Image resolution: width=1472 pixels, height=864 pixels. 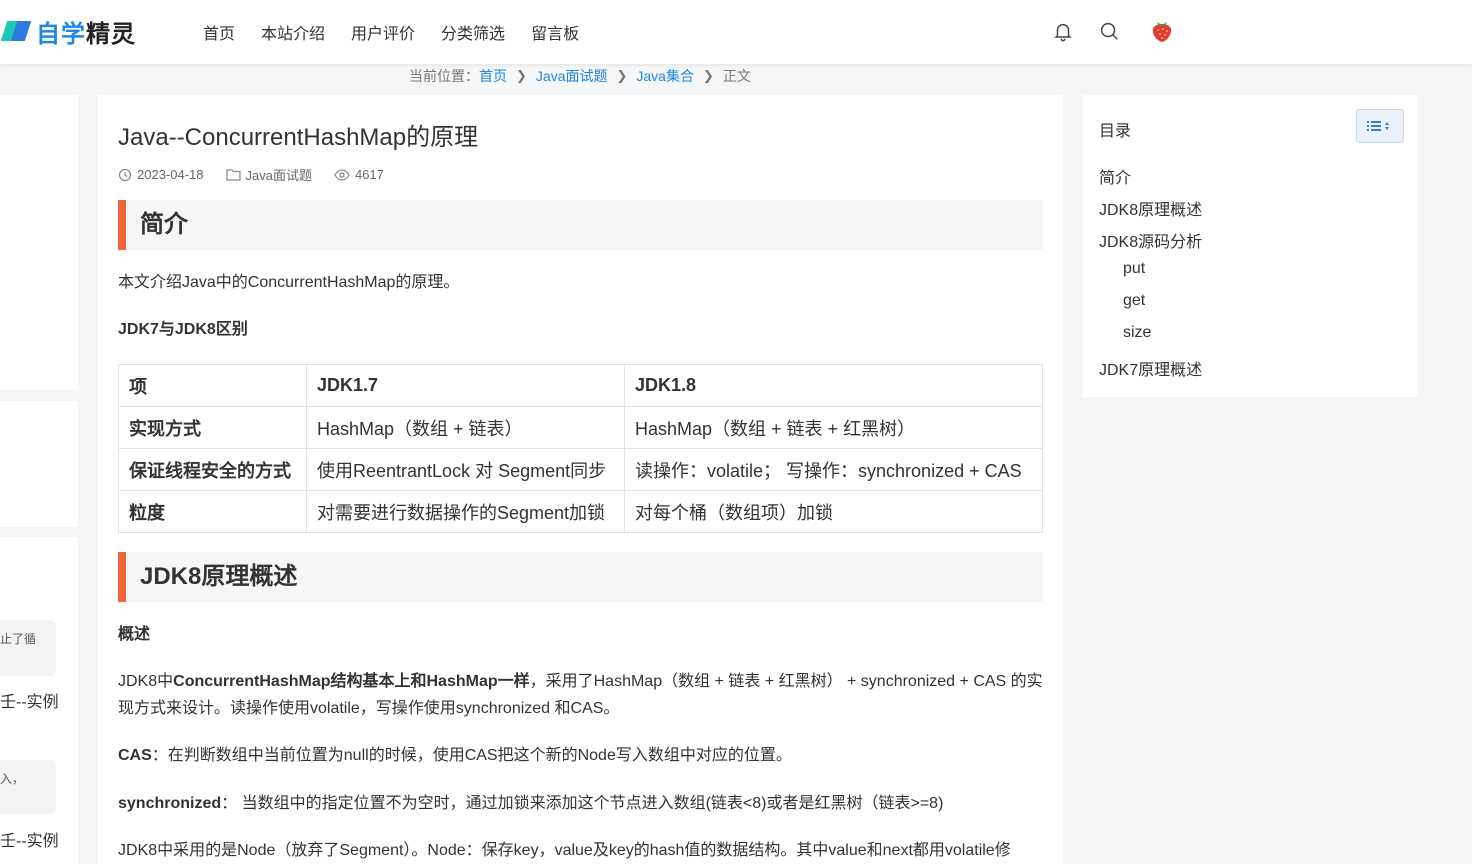 I want to click on table-header-row: 项 JDK1.7 JDK1.8, so click(x=580, y=385).